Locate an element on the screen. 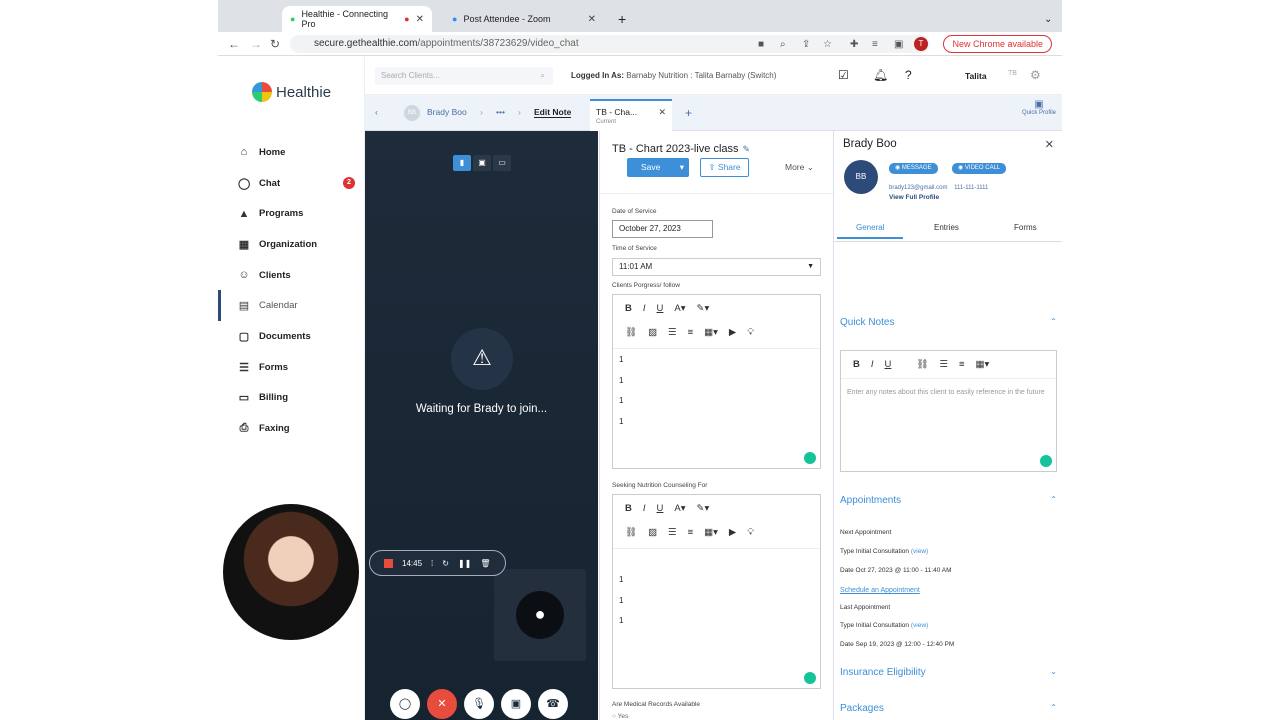  settings-gear-icon: ⚙ is located at coordinates (1035, 75).